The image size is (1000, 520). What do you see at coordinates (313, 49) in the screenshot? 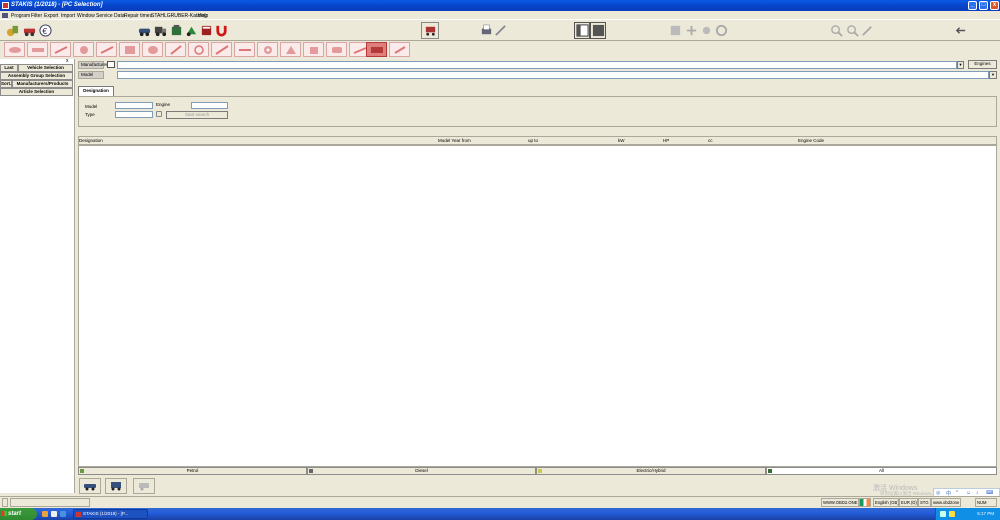
I see `category-electrics-icon` at bounding box center [313, 49].